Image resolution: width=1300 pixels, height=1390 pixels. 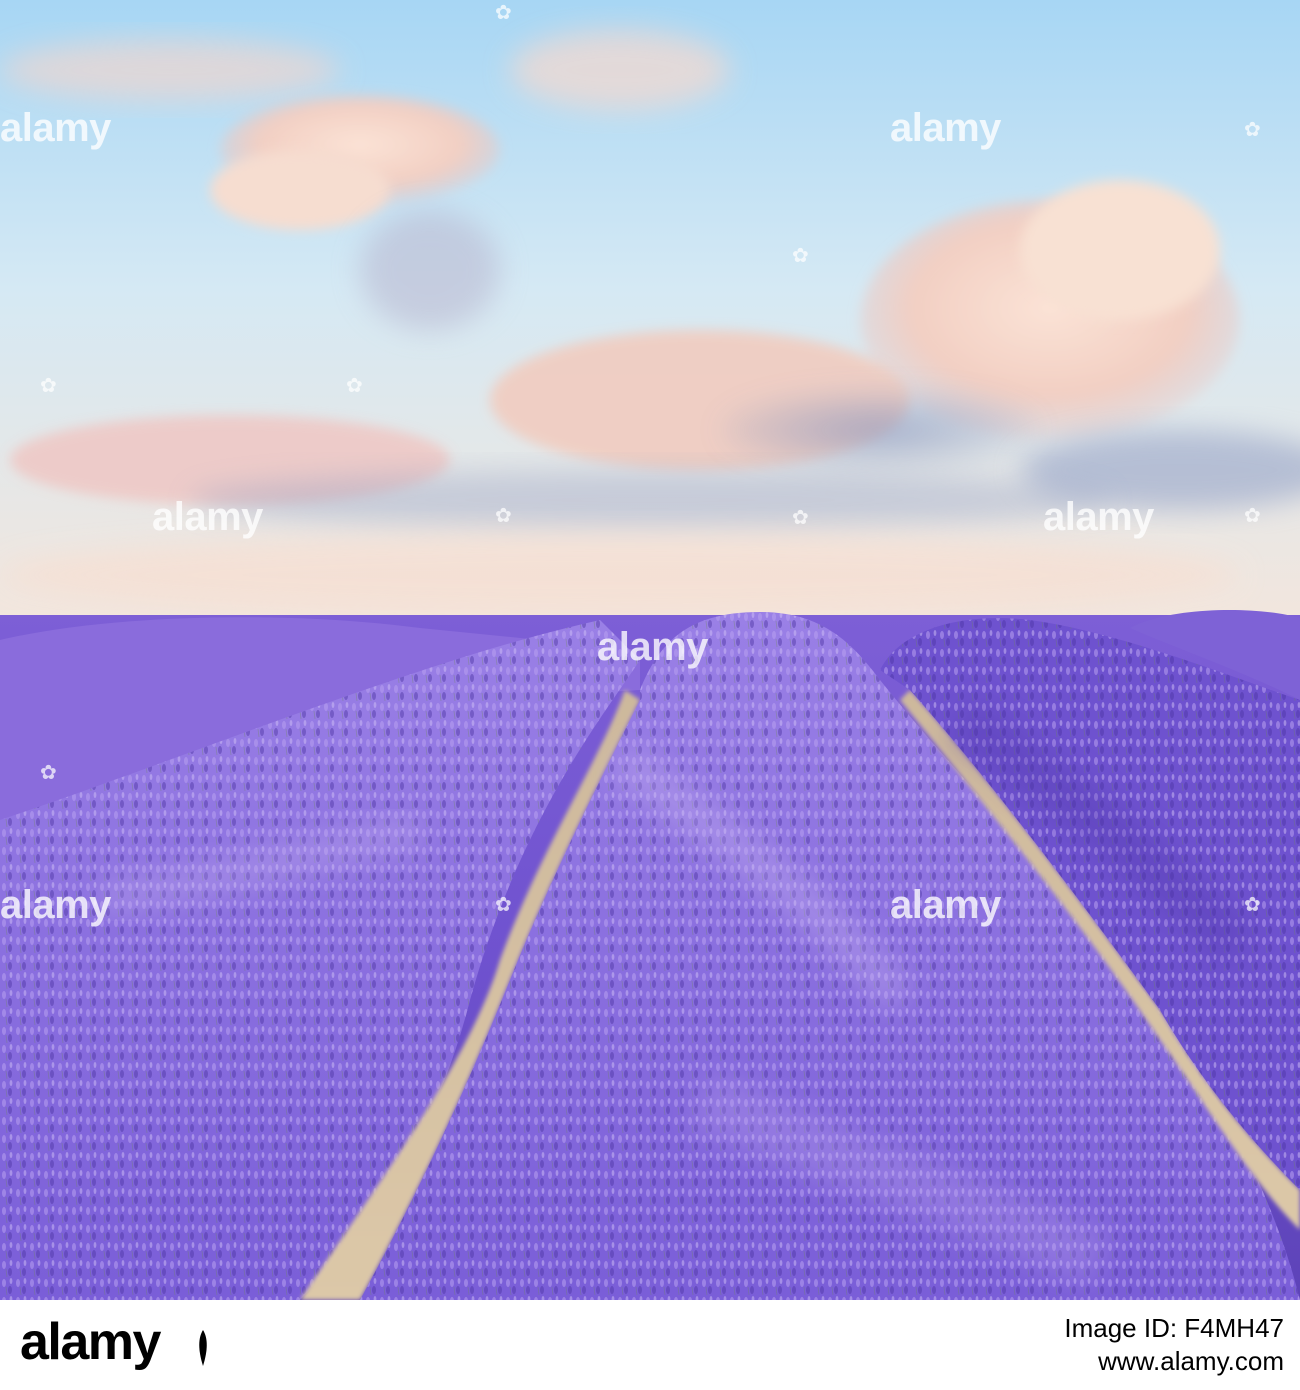 What do you see at coordinates (203, 1348) in the screenshot?
I see `alamy-leaf-icon` at bounding box center [203, 1348].